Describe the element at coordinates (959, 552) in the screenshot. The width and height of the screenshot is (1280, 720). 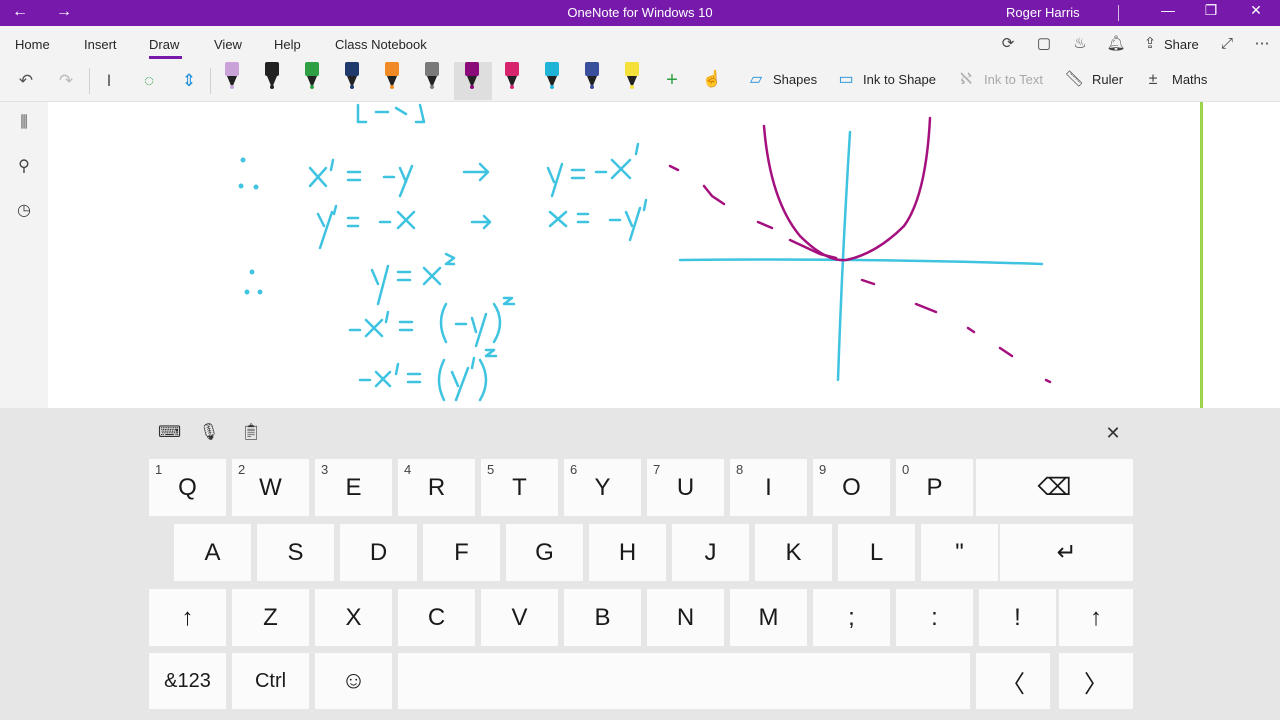
I see `key-row2-9: "` at that location.